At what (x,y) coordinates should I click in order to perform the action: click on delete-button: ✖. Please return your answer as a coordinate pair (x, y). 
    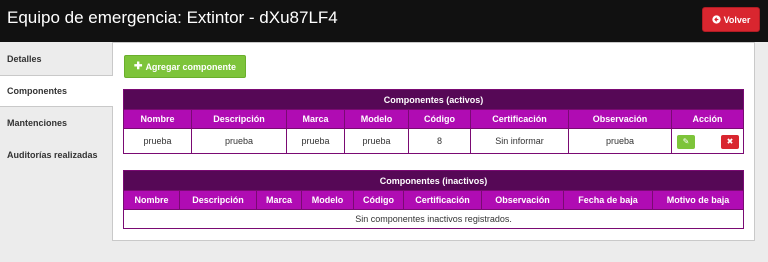
    Looking at the image, I should click on (730, 142).